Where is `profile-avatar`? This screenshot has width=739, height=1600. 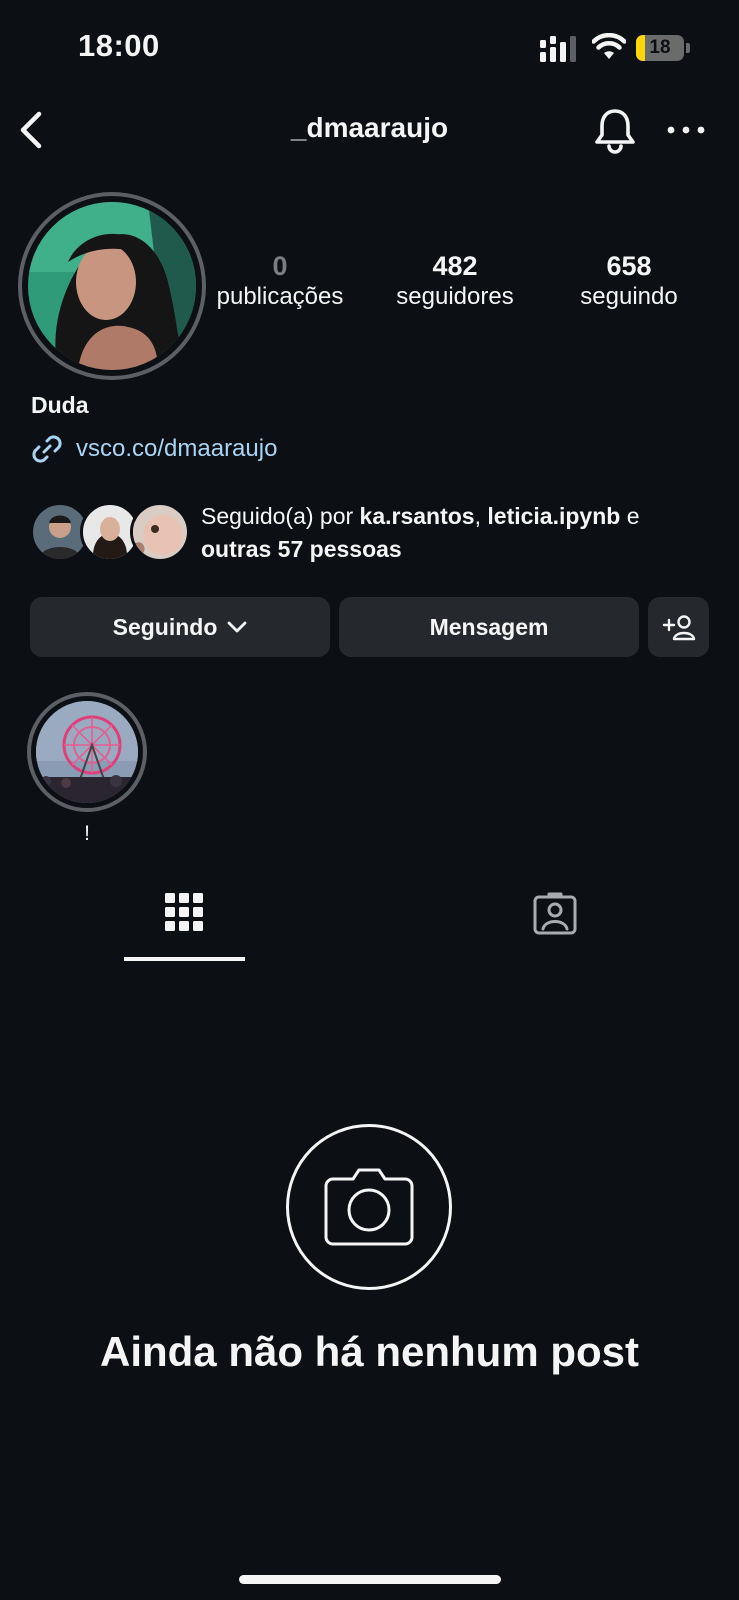 profile-avatar is located at coordinates (112, 286).